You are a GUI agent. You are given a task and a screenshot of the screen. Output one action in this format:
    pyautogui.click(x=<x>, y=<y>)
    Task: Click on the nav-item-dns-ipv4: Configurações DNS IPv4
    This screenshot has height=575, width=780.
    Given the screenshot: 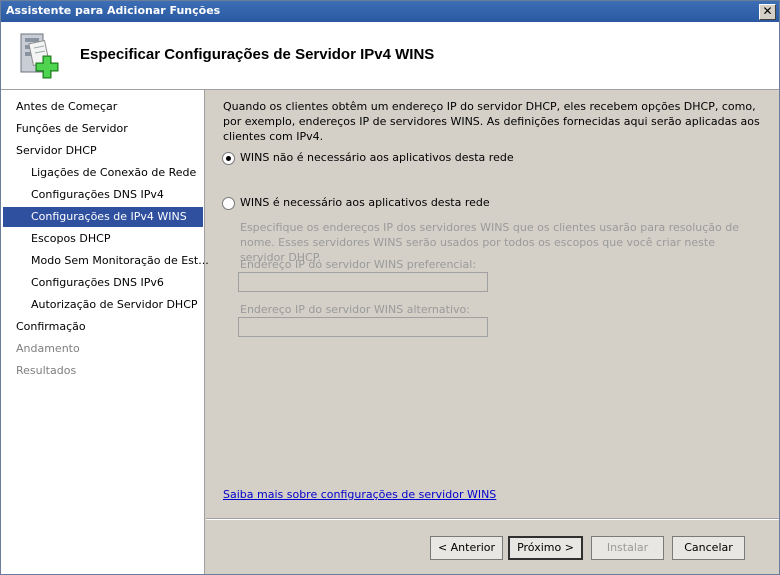 What is the action you would take?
    pyautogui.click(x=97, y=195)
    